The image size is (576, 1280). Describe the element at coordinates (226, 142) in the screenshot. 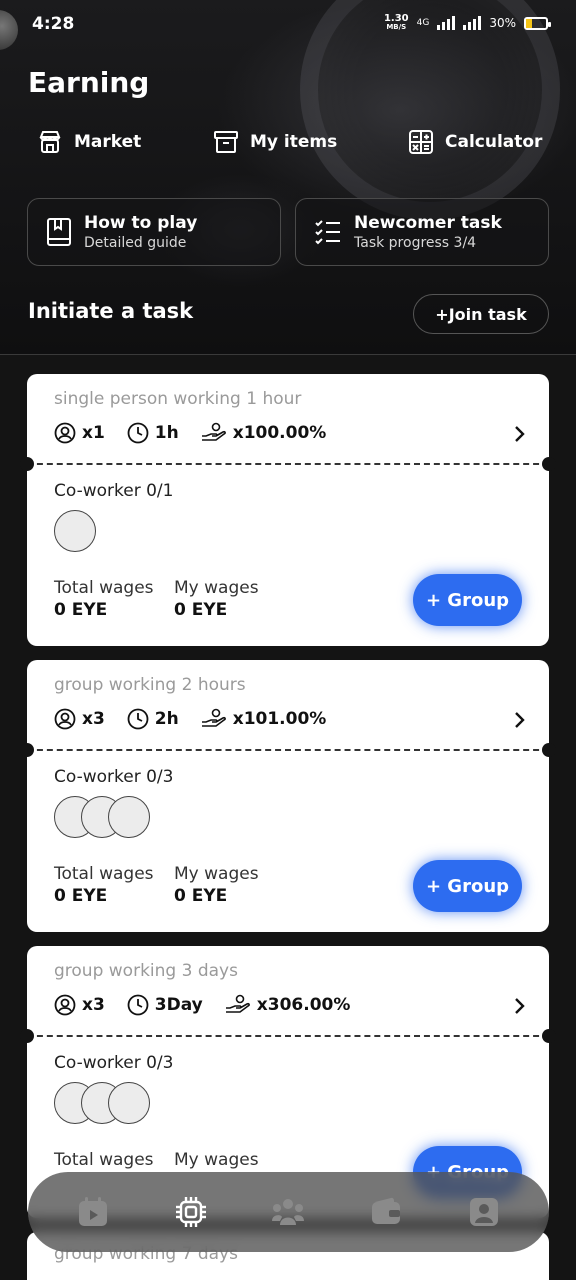

I see `box-icon` at that location.